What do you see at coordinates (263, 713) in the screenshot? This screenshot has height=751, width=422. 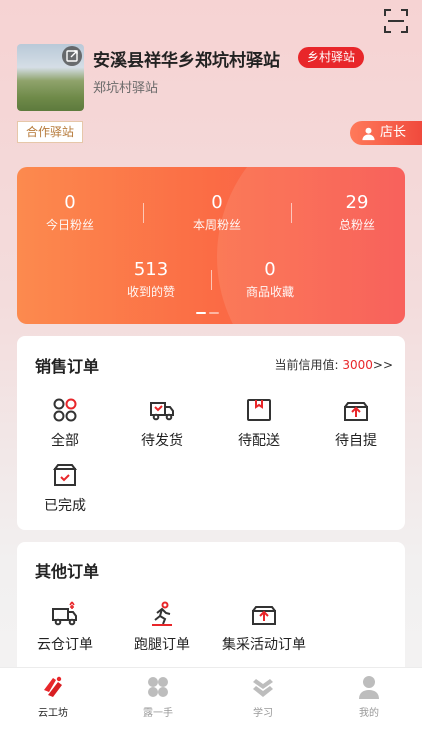 I see `tab-label: 学习` at bounding box center [263, 713].